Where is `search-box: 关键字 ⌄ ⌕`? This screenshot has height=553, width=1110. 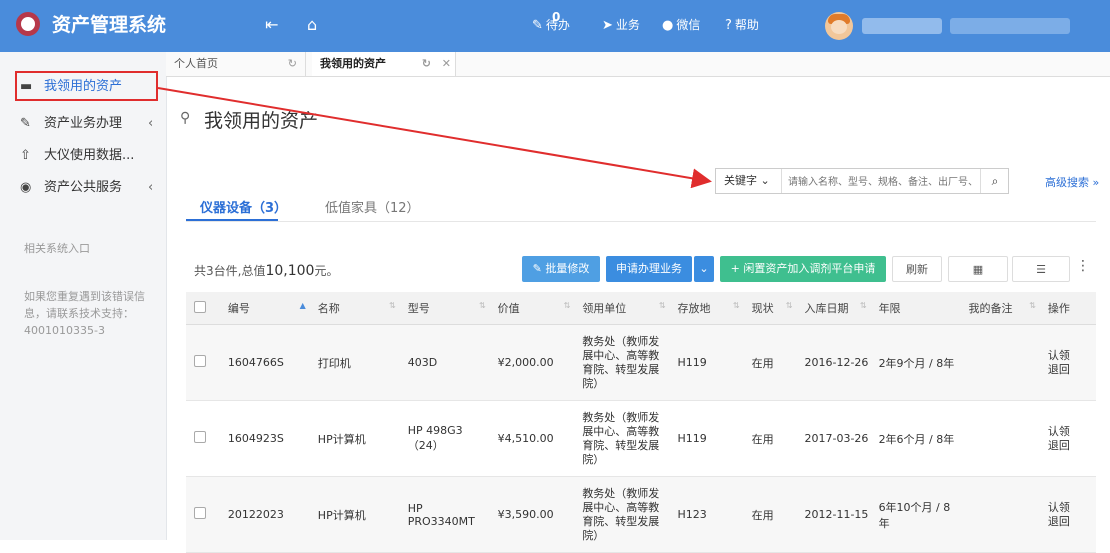 search-box: 关键字 ⌄ ⌕ is located at coordinates (862, 181).